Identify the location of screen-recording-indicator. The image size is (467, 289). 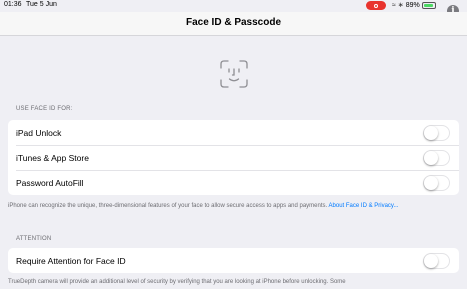
(376, 5).